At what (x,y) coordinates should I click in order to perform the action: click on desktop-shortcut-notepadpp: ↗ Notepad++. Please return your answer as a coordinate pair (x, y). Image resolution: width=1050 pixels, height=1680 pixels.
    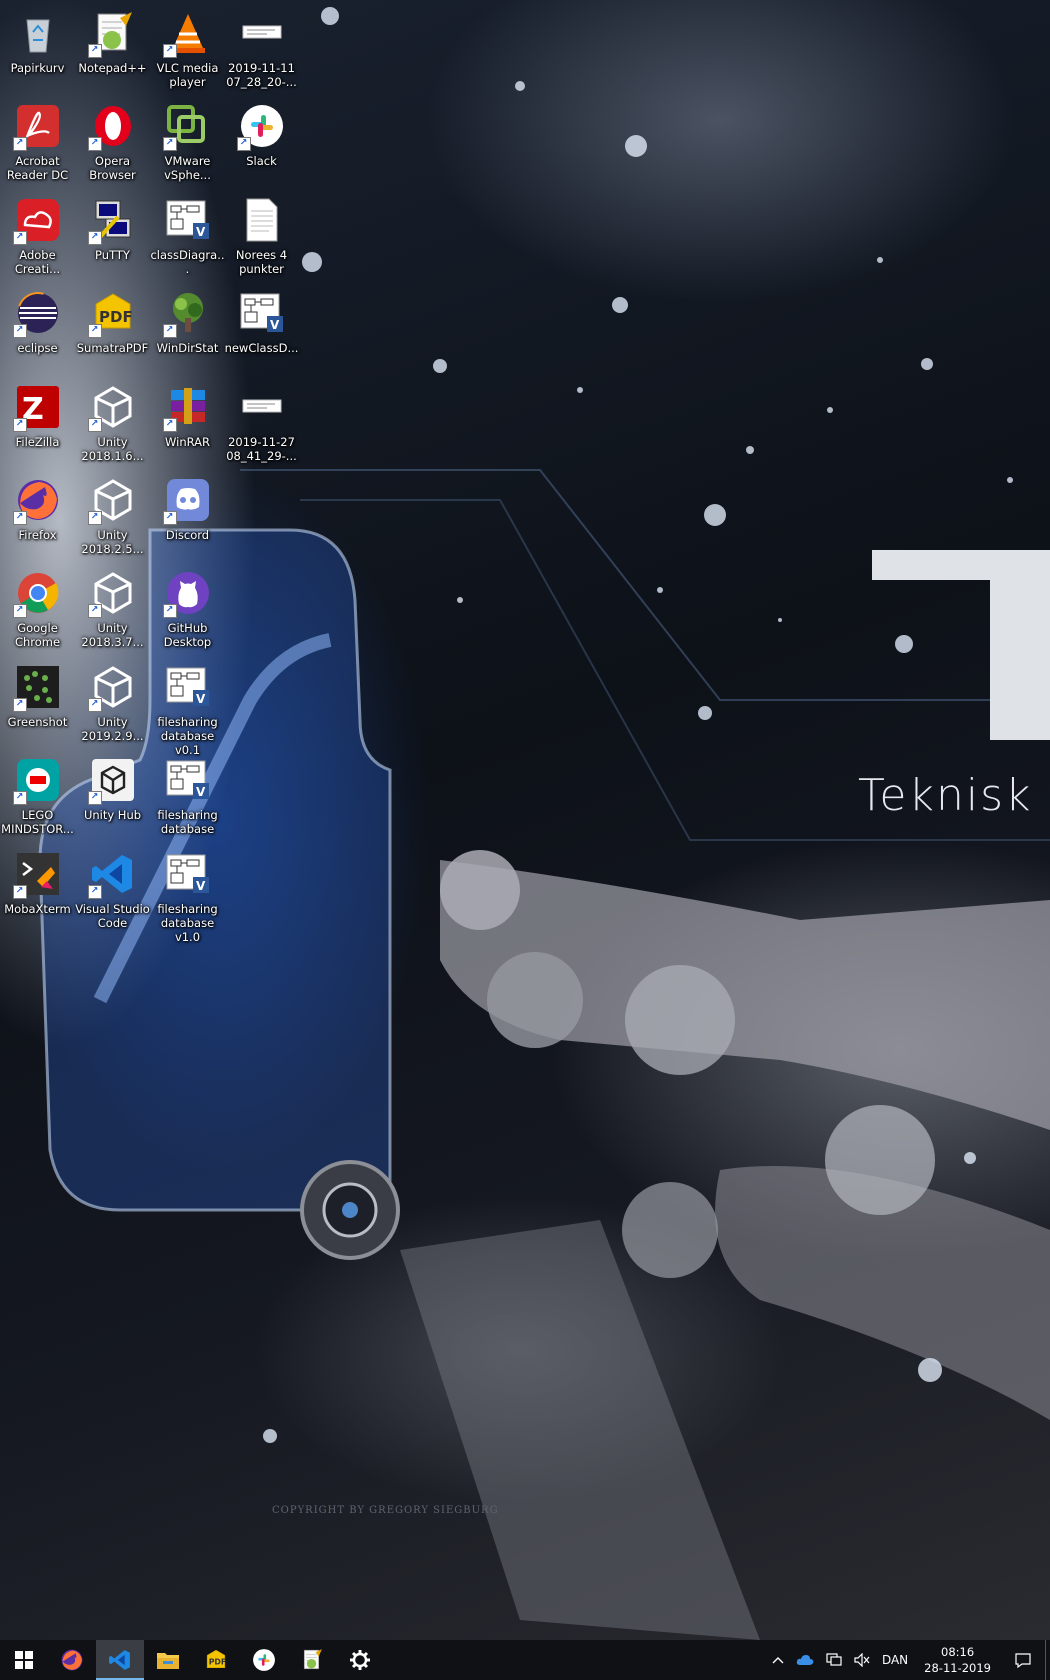
    Looking at the image, I should click on (112, 52).